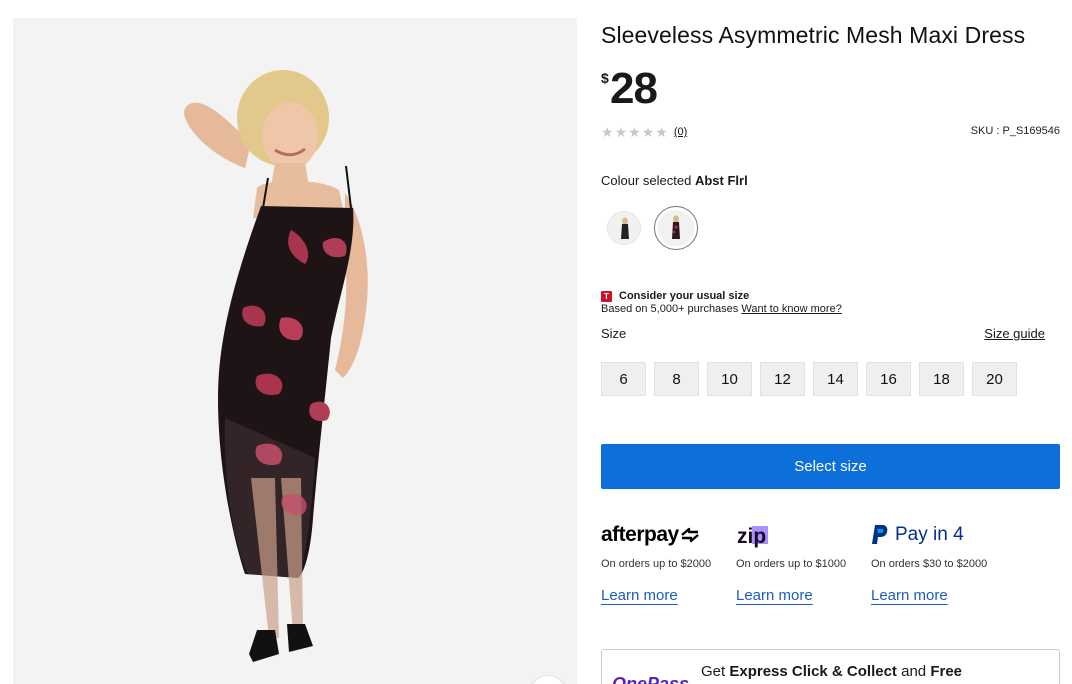 The height and width of the screenshot is (684, 1072). What do you see at coordinates (614, 333) in the screenshot?
I see `size-label: Size` at bounding box center [614, 333].